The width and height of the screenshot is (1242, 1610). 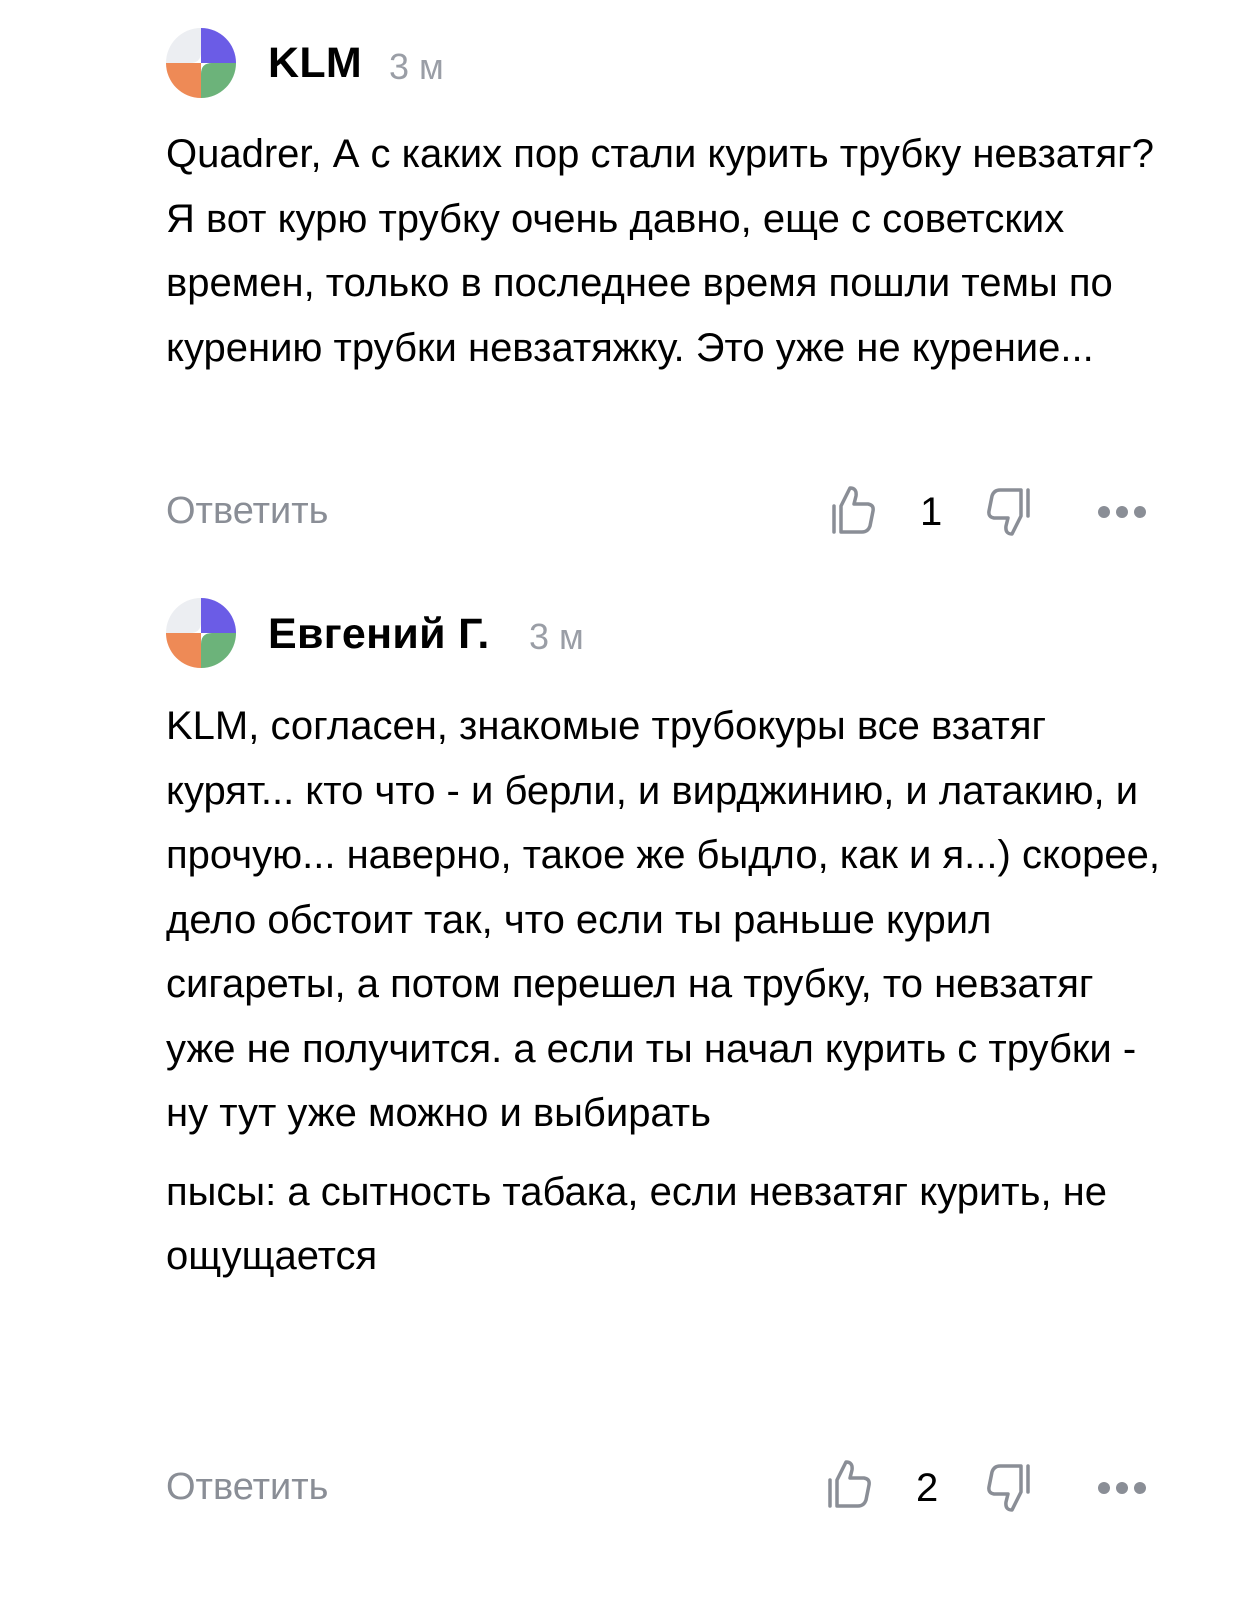 What do you see at coordinates (931, 512) in the screenshot?
I see `like-count: 1` at bounding box center [931, 512].